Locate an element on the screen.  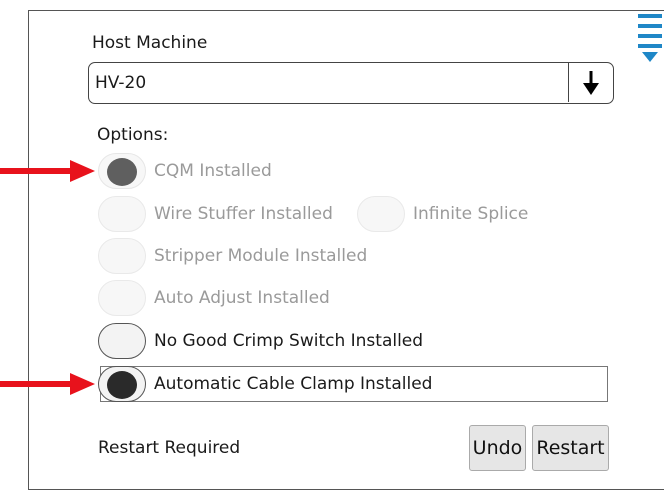
stripper-module-toggle is located at coordinates (122, 256).